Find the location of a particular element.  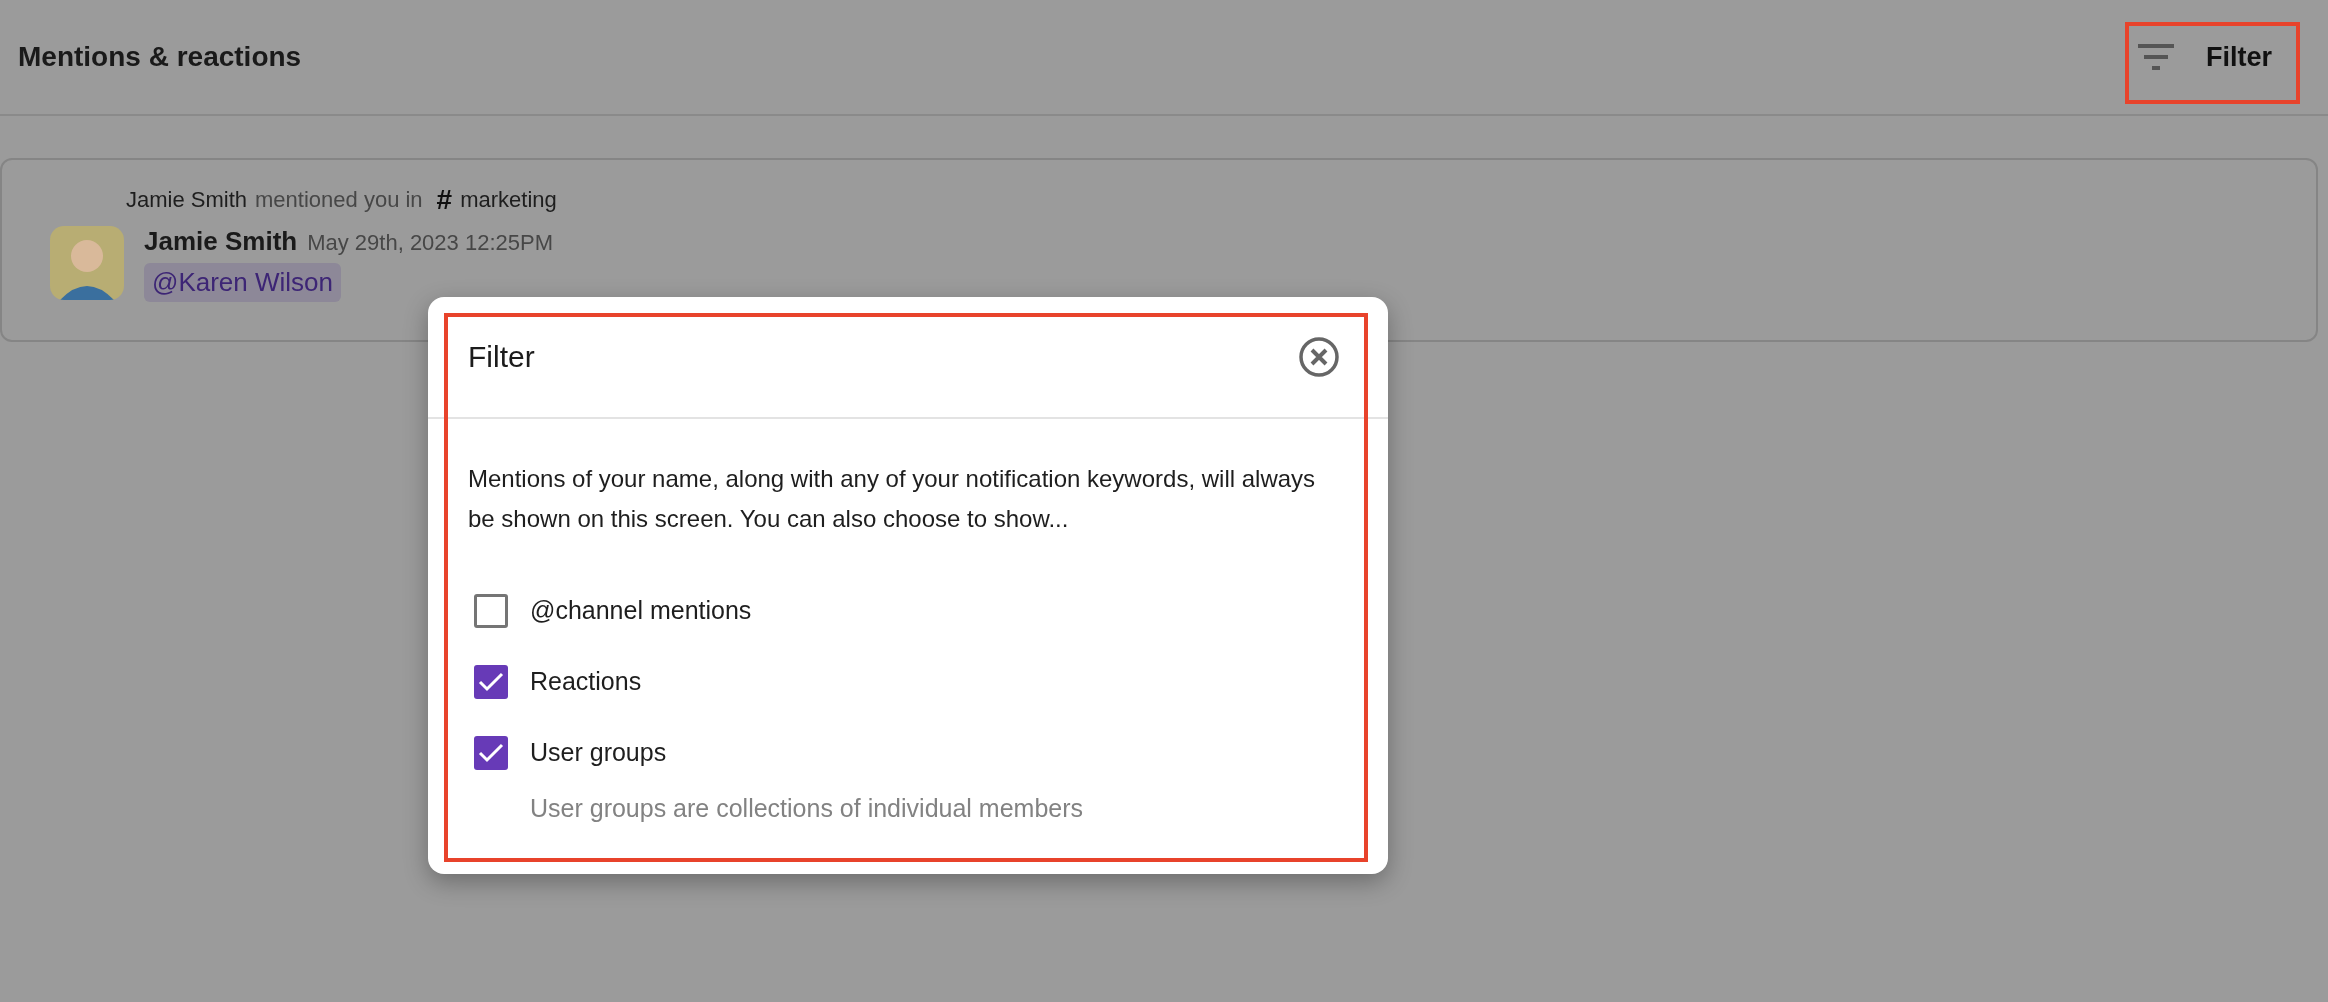

option-label: Reactions is located at coordinates (586, 681).